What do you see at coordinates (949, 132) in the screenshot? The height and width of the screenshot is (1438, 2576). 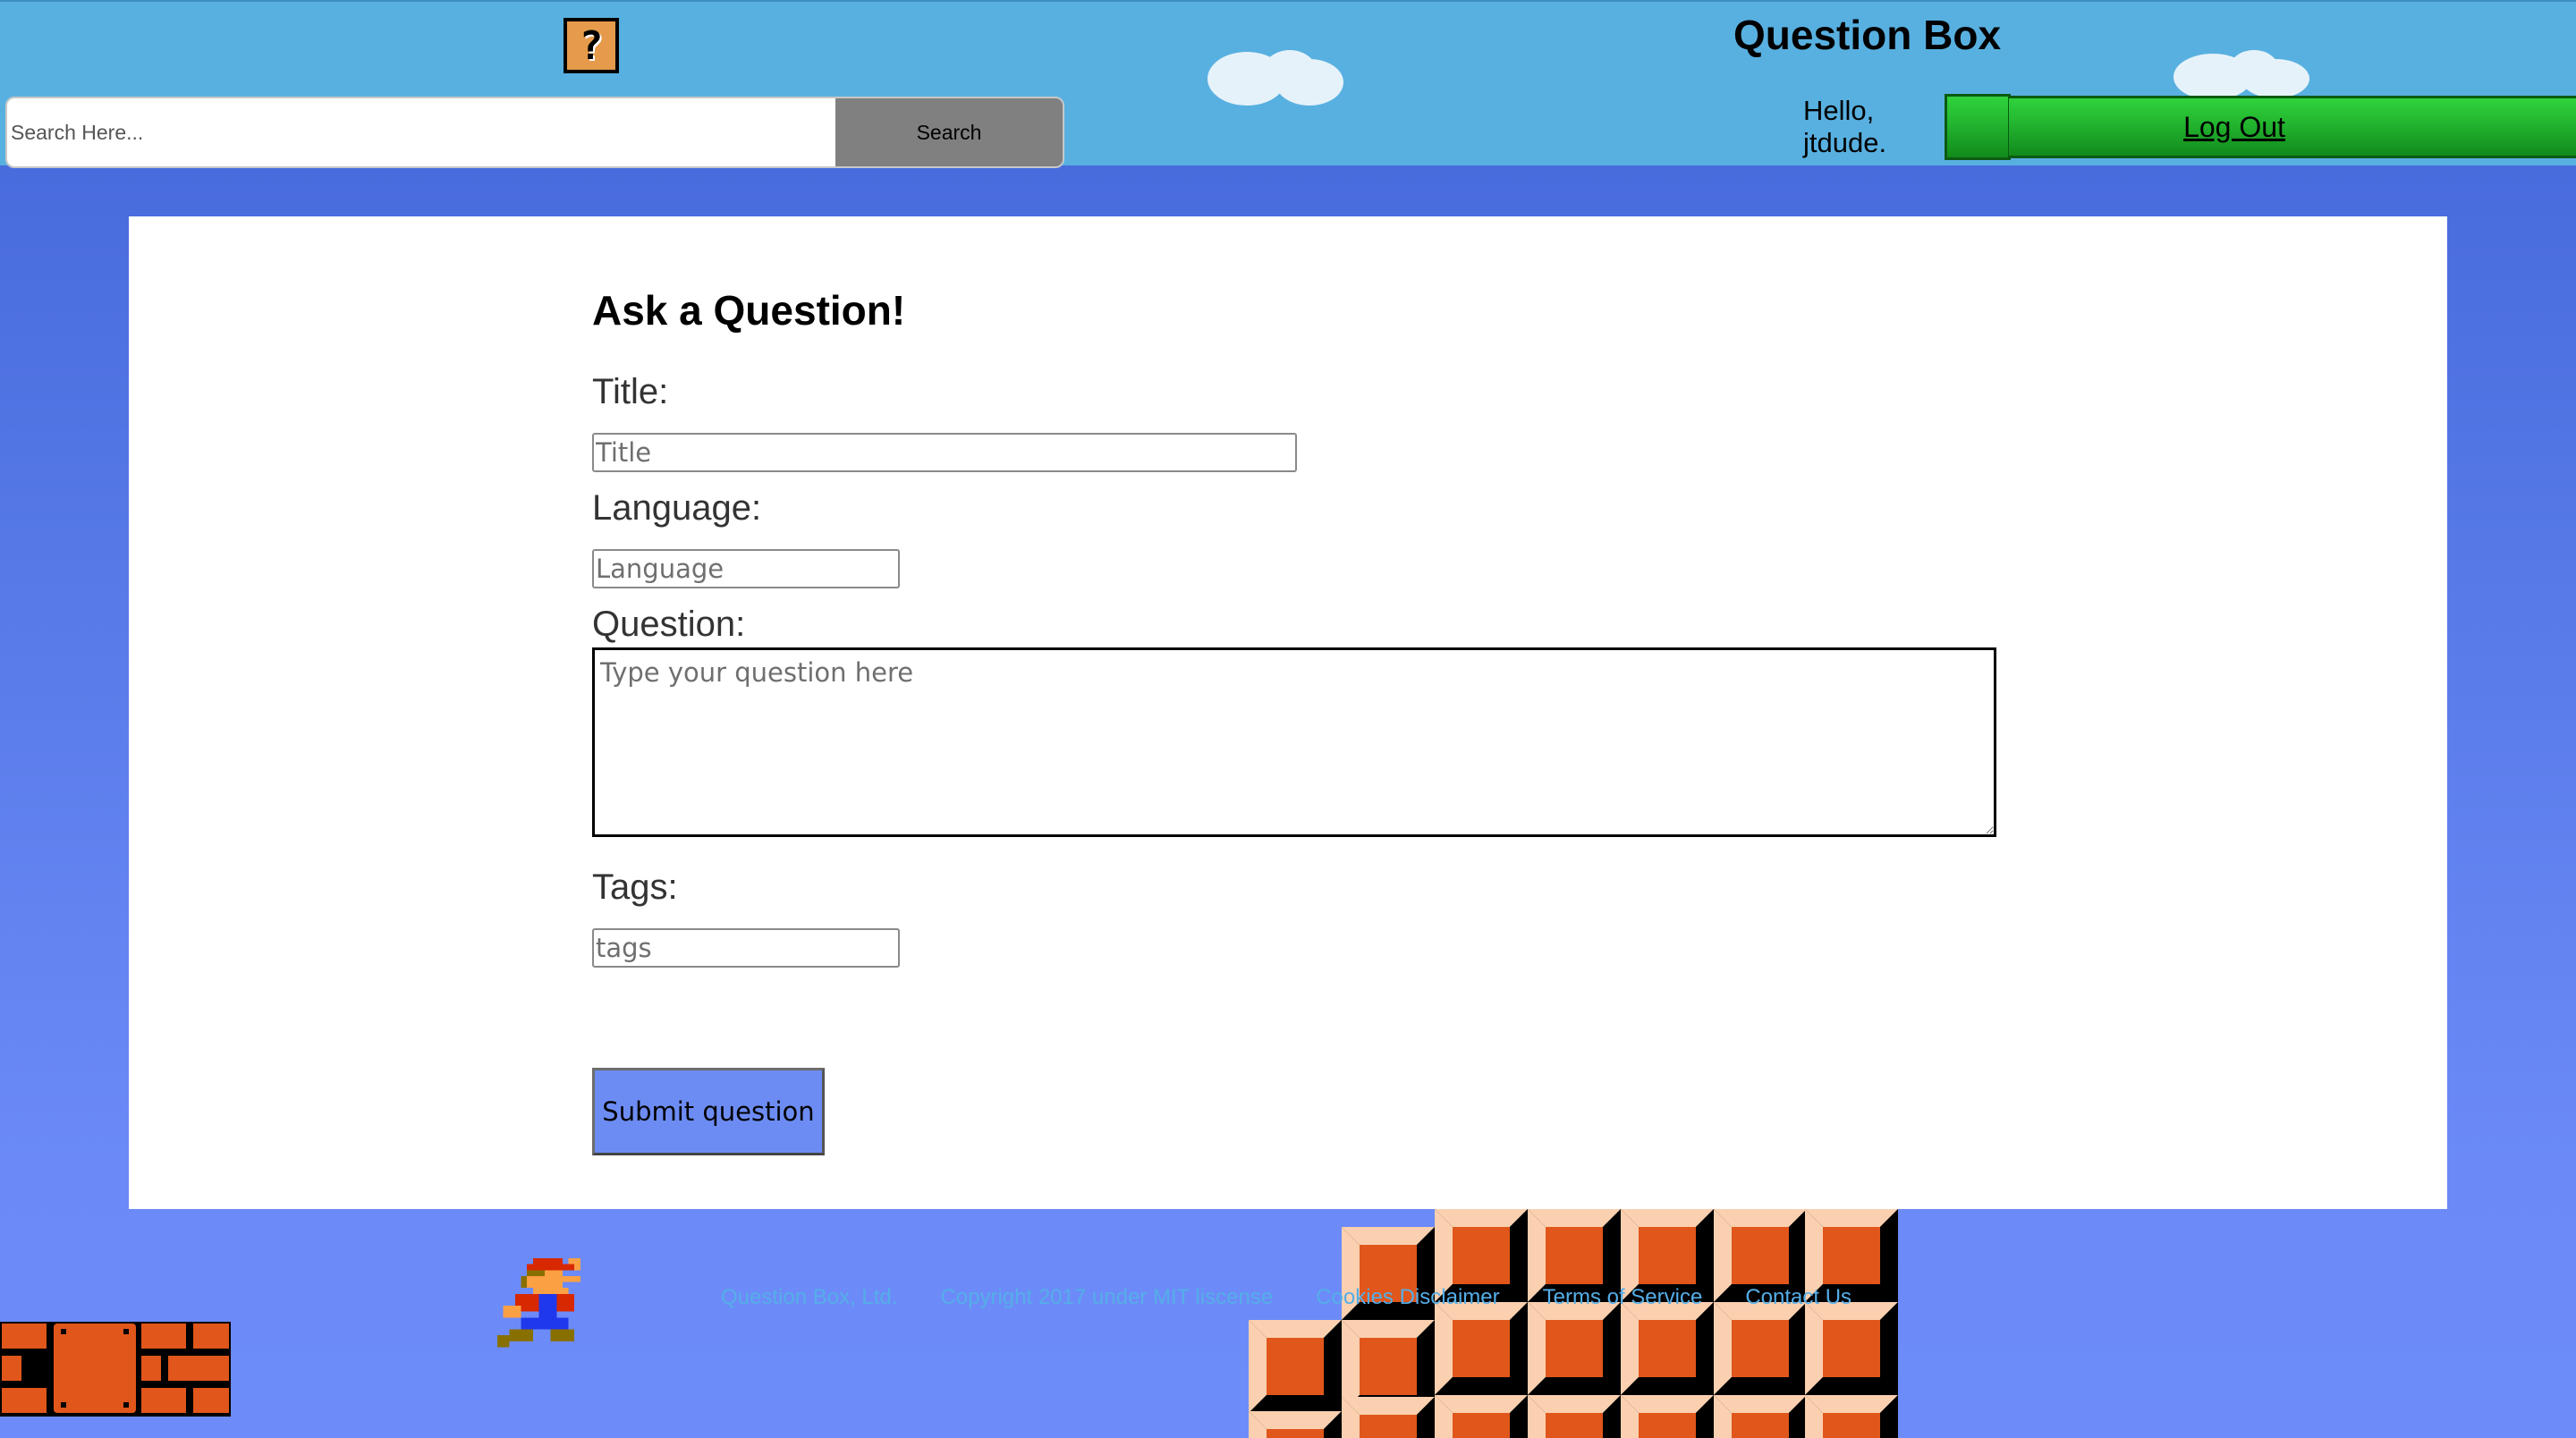 I see `search-button: Search` at bounding box center [949, 132].